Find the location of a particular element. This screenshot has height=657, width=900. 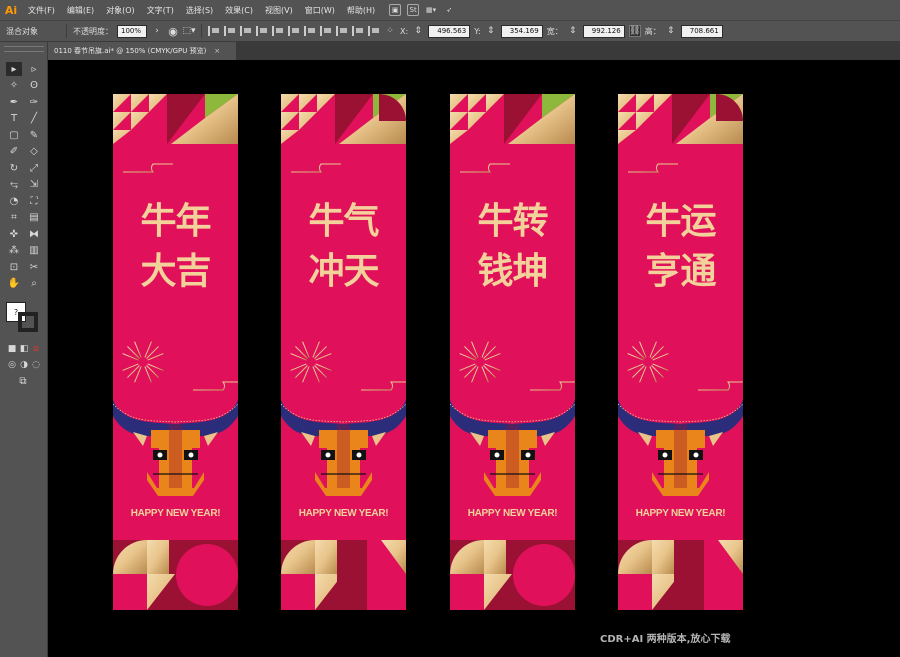

shaper-tool-icon: ✐ is located at coordinates (14, 152).